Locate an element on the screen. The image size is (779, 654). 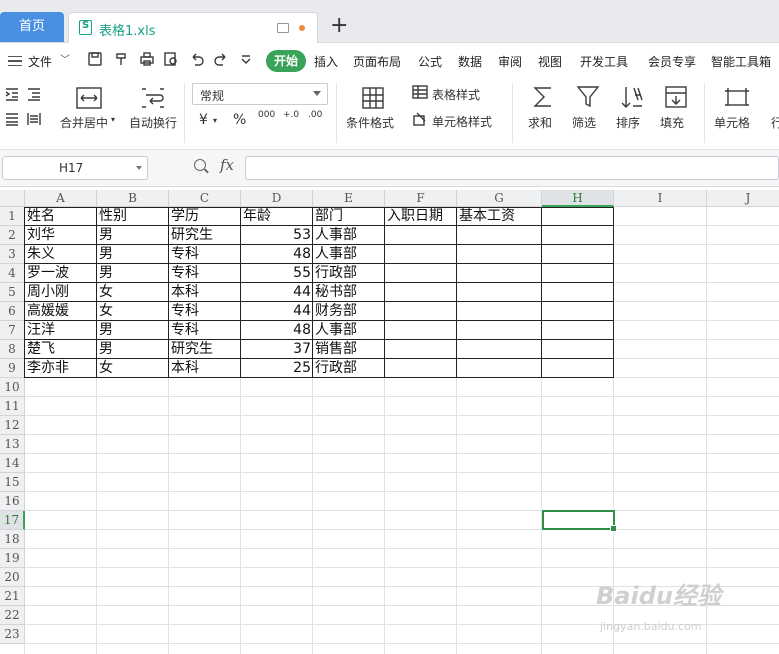
row-header-17: 17 is located at coordinates (12, 520).